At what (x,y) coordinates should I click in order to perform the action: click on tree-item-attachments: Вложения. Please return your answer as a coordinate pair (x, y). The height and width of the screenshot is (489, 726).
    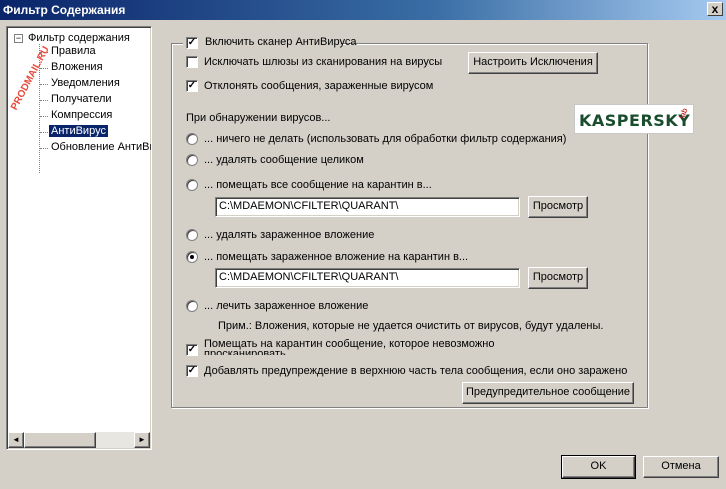
    Looking at the image, I should click on (72, 68).